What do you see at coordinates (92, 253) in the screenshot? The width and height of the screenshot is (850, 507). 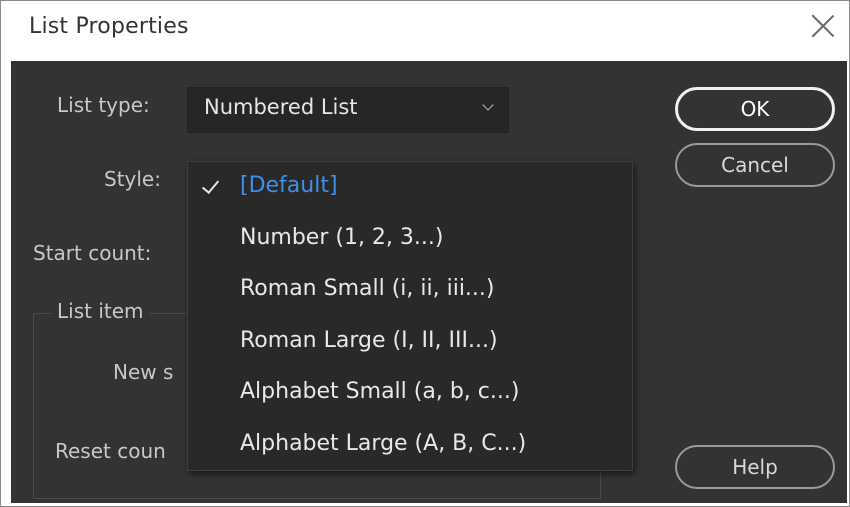 I see `start-count-label: Start count:` at bounding box center [92, 253].